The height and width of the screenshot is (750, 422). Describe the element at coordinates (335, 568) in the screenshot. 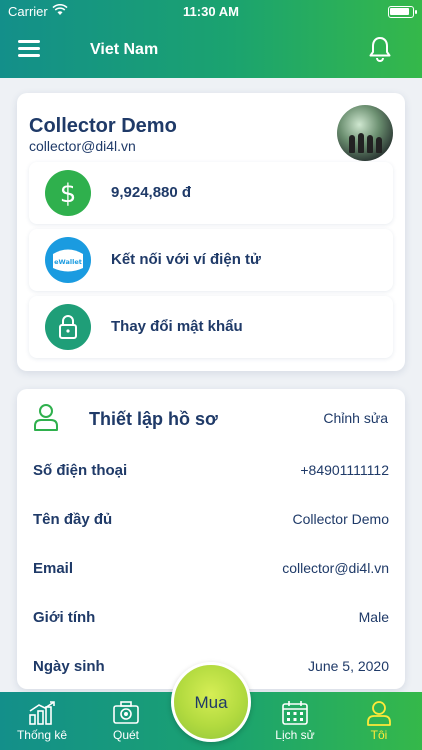

I see `field-value: collector@di4l.vn` at that location.